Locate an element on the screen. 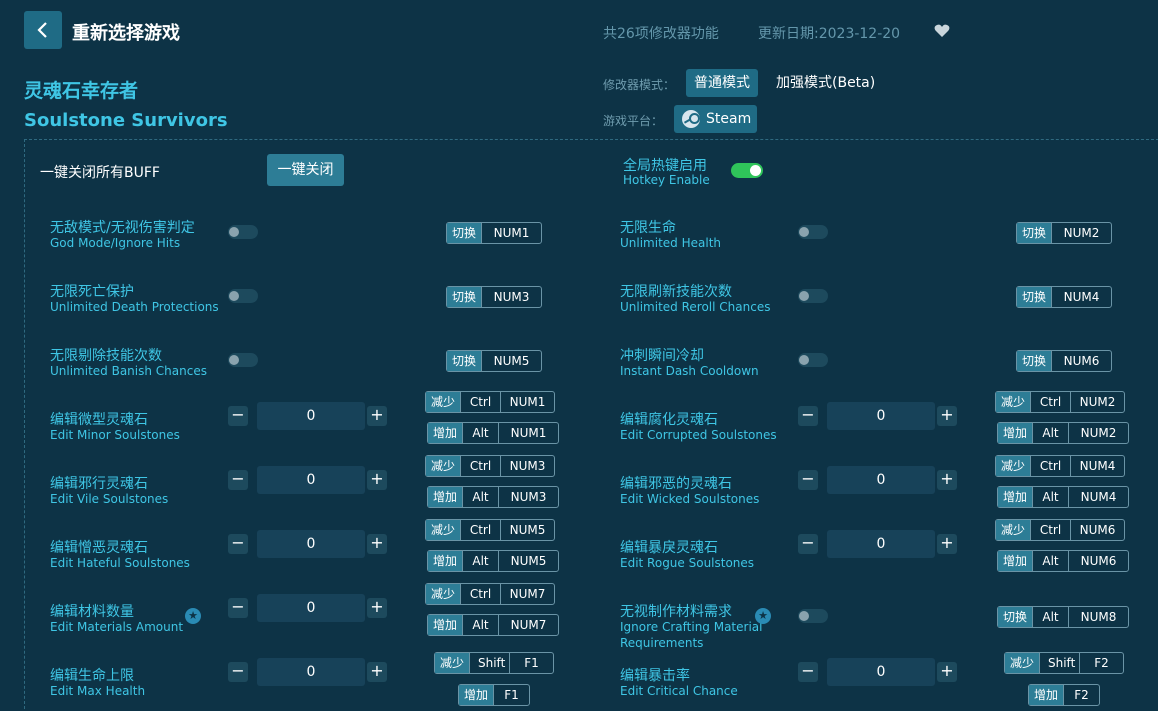  feature-label-cn: 无限生命 is located at coordinates (648, 228).